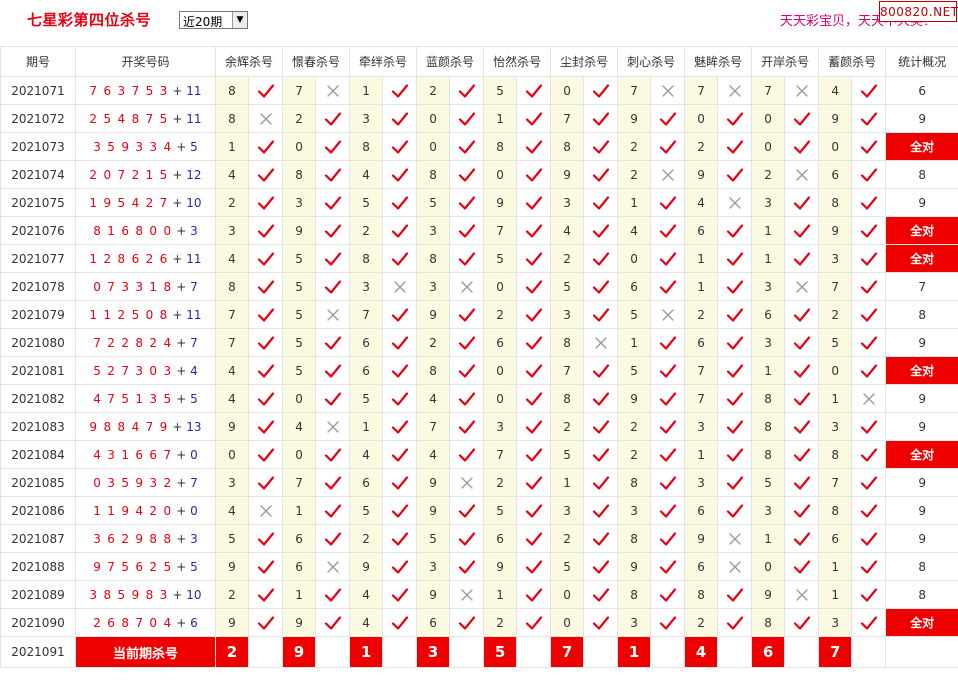 The height and width of the screenshot is (690, 958). What do you see at coordinates (517, 61) in the screenshot?
I see `header-expert: 怡然杀号` at bounding box center [517, 61].